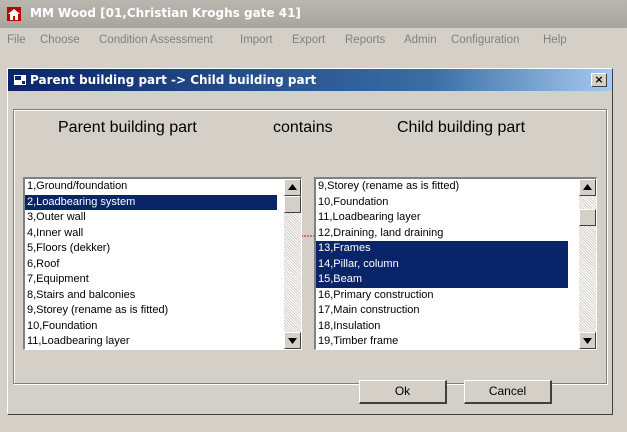 Image resolution: width=627 pixels, height=432 pixels. I want to click on header-contains: contains, so click(303, 127).